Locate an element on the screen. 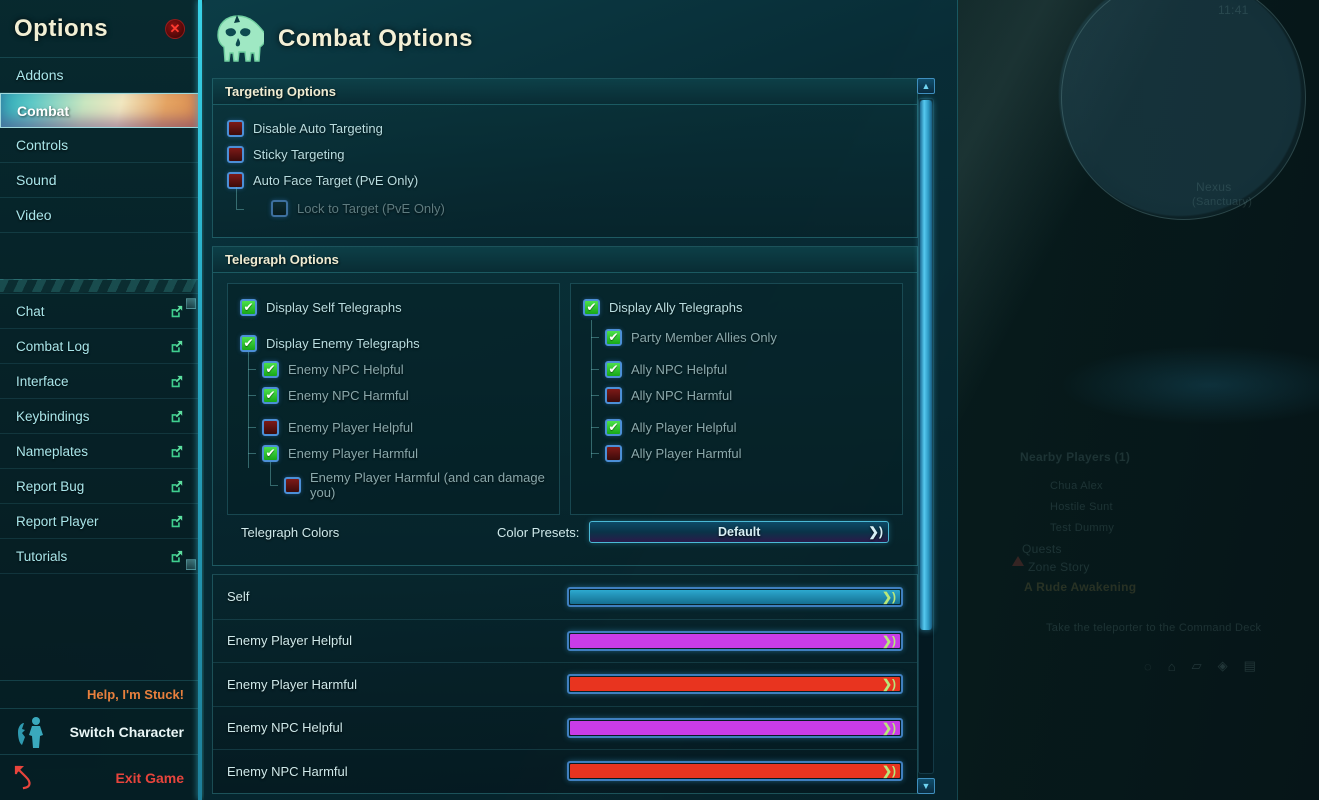 This screenshot has height=800, width=1319. tracker-quest-objective: Take the teleporter to the Command Deck is located at coordinates (1154, 628).